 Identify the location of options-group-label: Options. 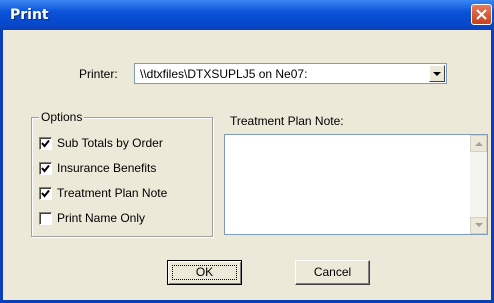
(62, 117).